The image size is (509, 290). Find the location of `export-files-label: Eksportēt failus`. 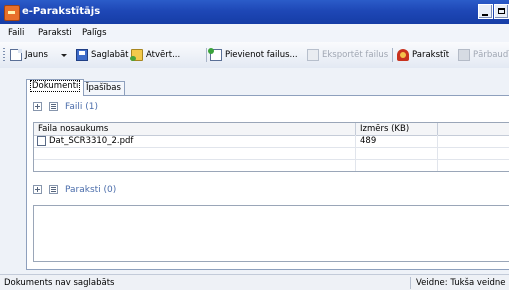

export-files-label: Eksportēt failus is located at coordinates (355, 55).